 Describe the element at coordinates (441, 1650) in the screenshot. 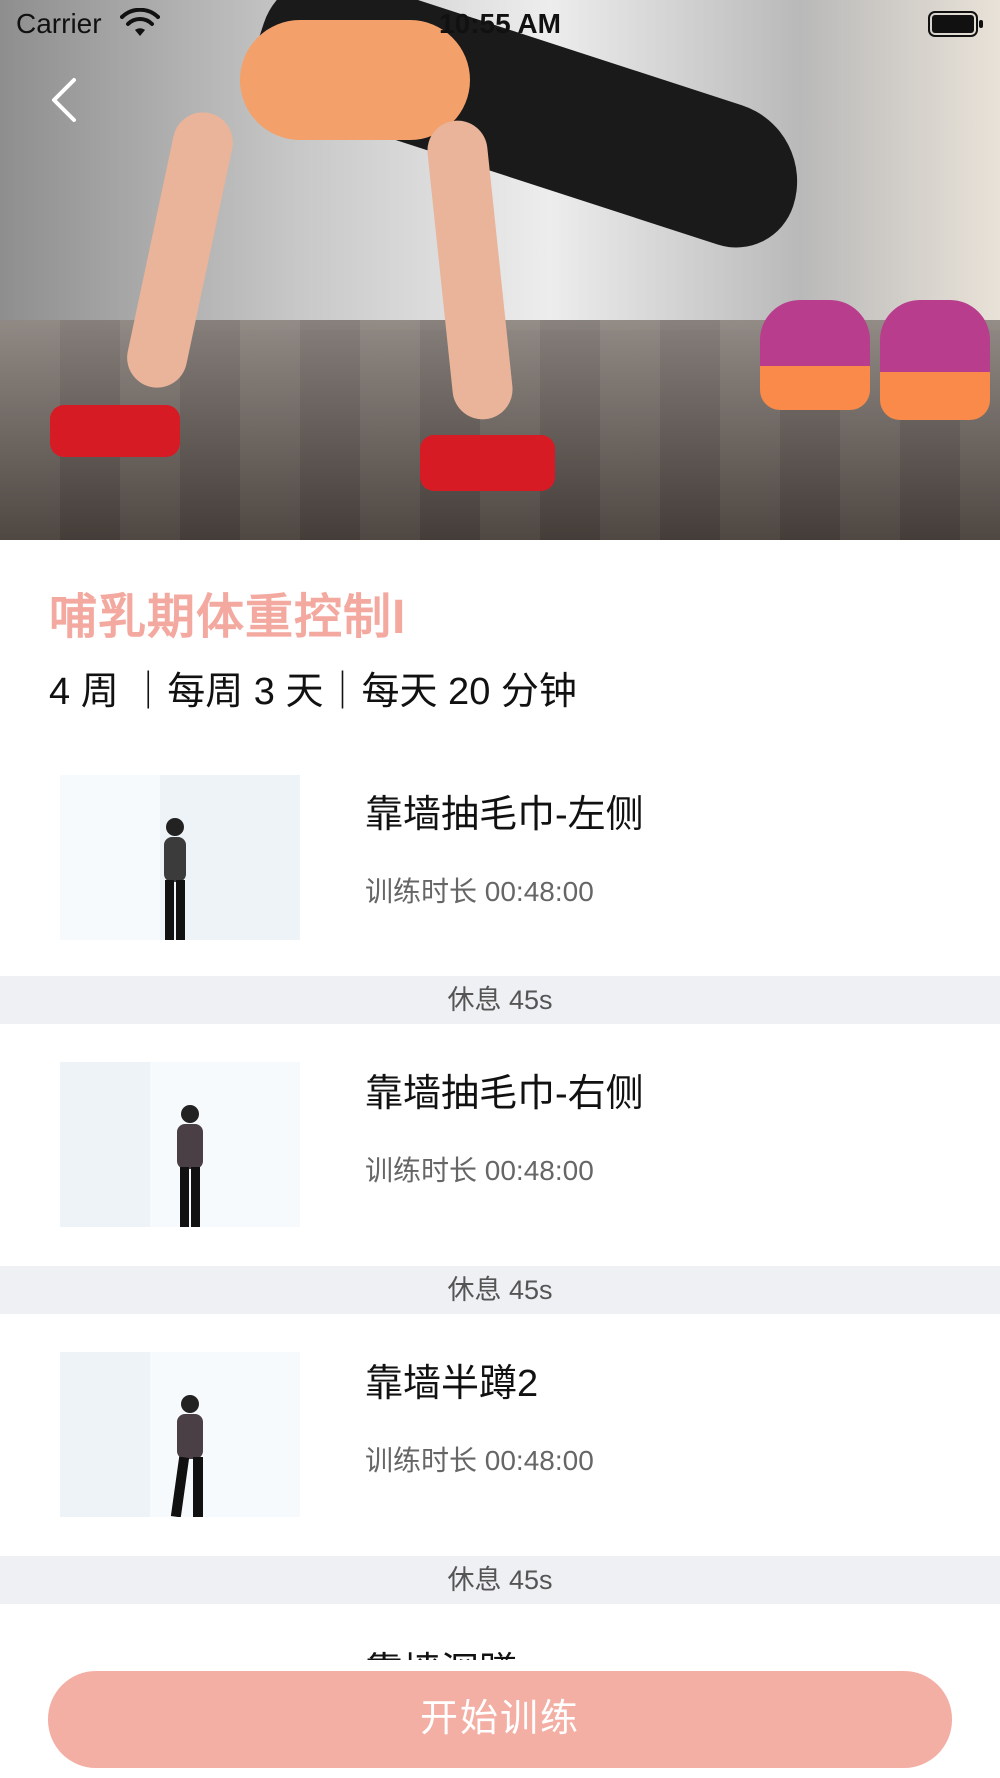

I see `exercise-name-partial: 靠墙深蹲` at that location.